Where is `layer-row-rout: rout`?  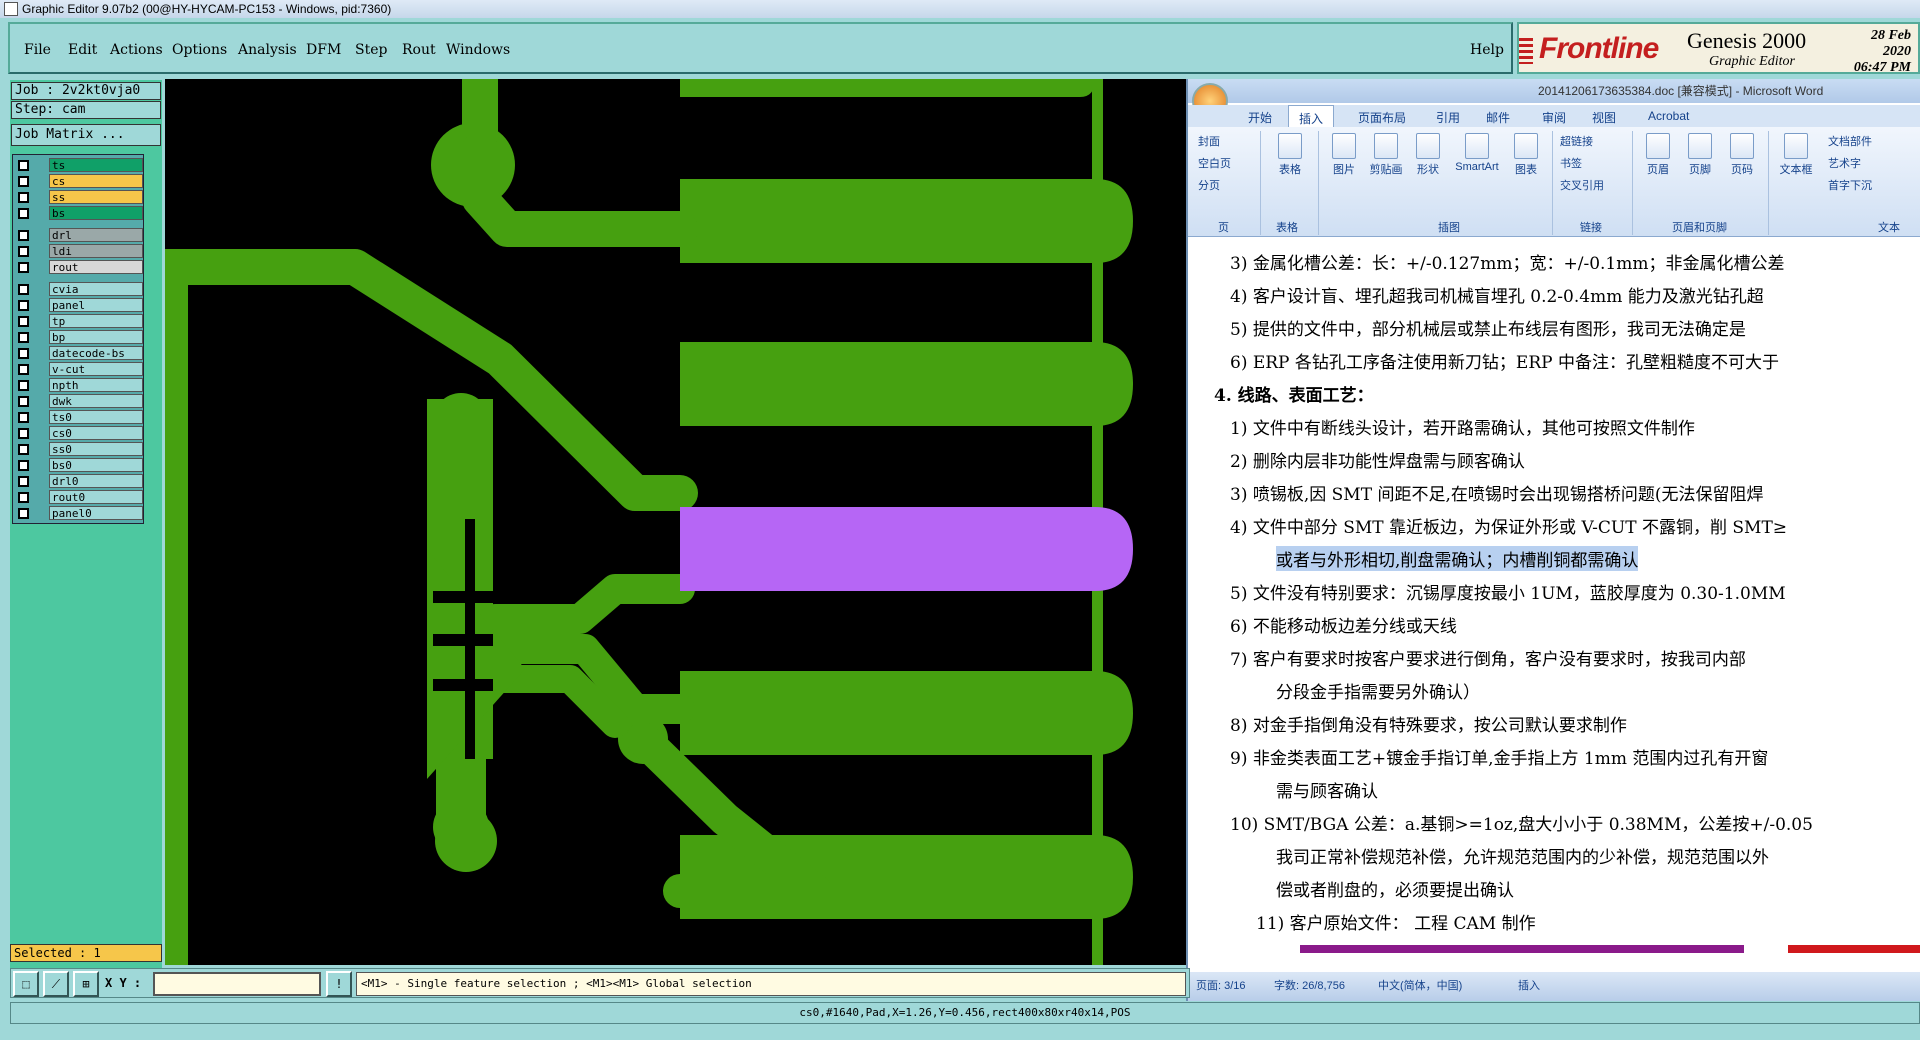 layer-row-rout: rout is located at coordinates (79, 267).